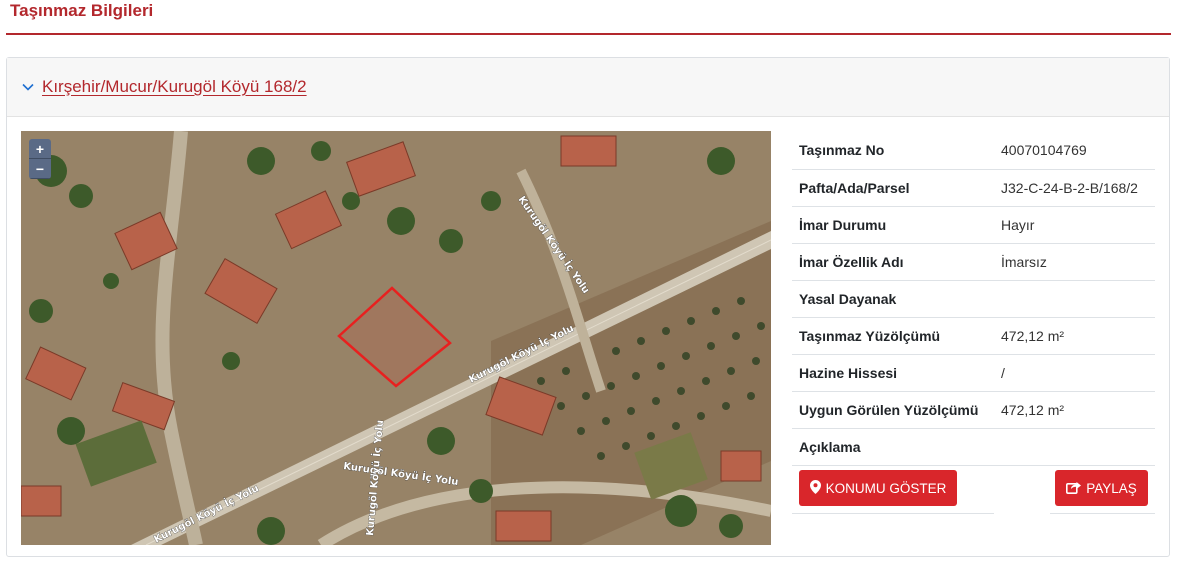  Describe the element at coordinates (893, 336) in the screenshot. I see `info-key: Taşınmaz Yüzölçümü` at that location.